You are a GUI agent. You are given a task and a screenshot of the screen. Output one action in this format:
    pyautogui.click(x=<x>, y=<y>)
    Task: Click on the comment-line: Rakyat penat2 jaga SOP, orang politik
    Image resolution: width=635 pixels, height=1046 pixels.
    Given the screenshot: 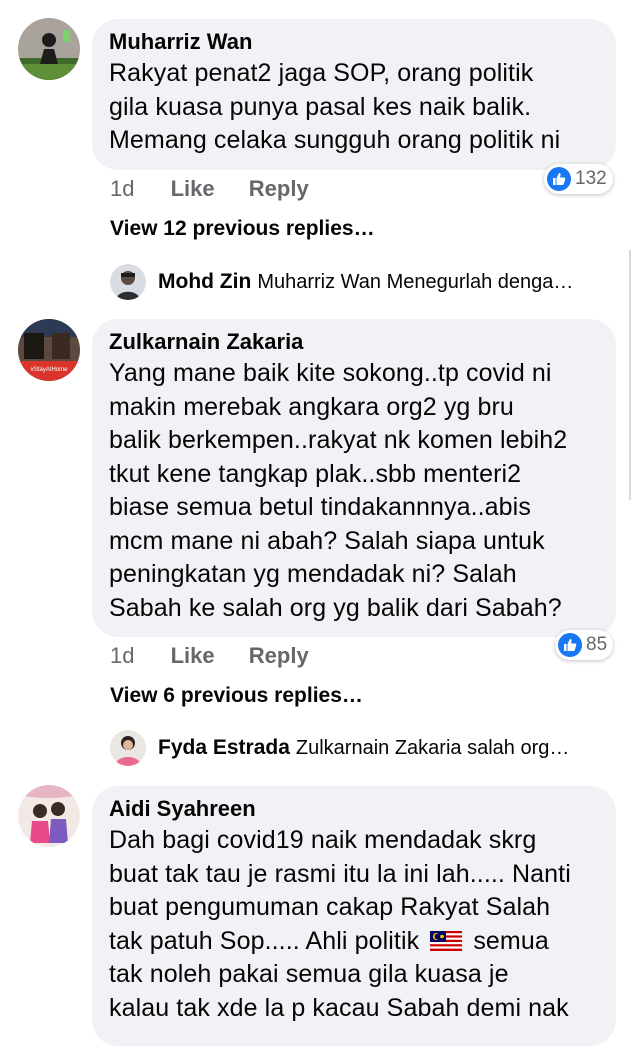 What is the action you would take?
    pyautogui.click(x=321, y=73)
    